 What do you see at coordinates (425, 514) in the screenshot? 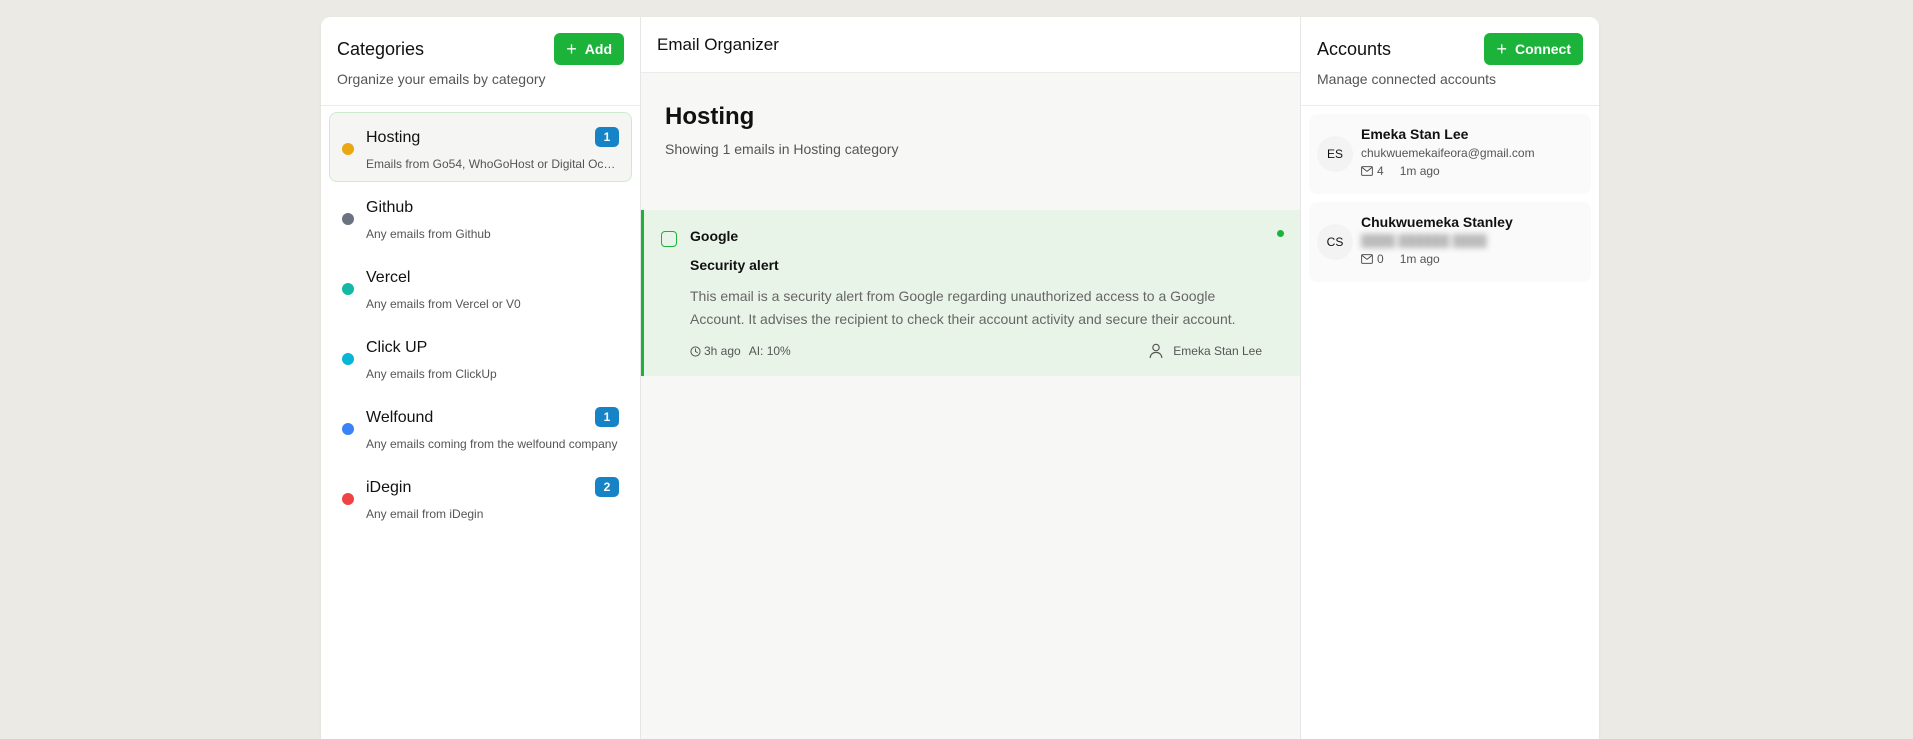
I see `category-desc: Any email from iDegin` at bounding box center [425, 514].